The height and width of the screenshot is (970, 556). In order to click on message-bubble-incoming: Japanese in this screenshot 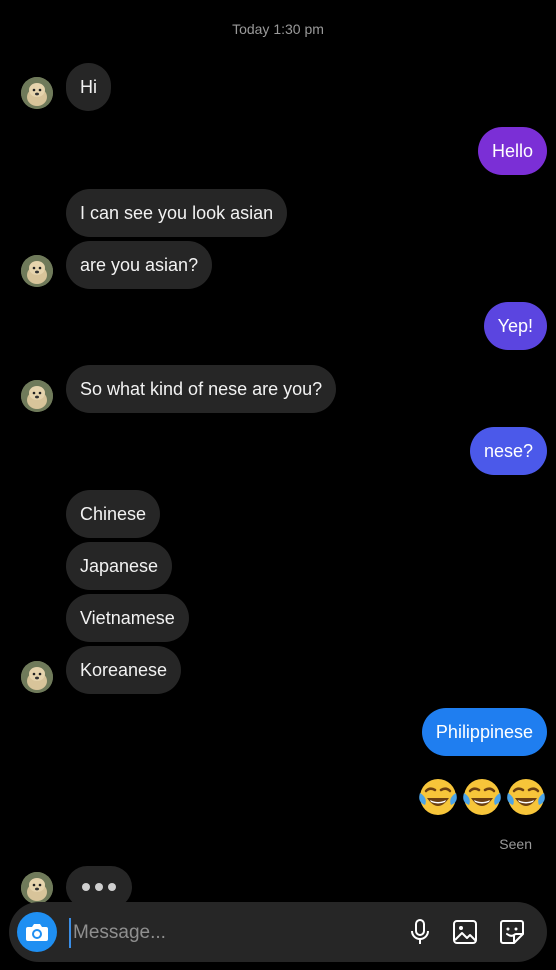, I will do `click(119, 566)`.